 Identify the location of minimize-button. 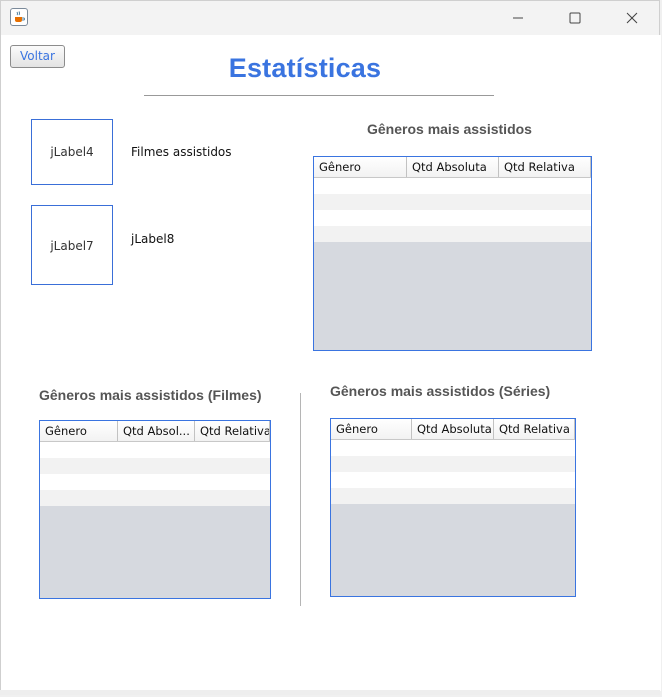
(518, 18).